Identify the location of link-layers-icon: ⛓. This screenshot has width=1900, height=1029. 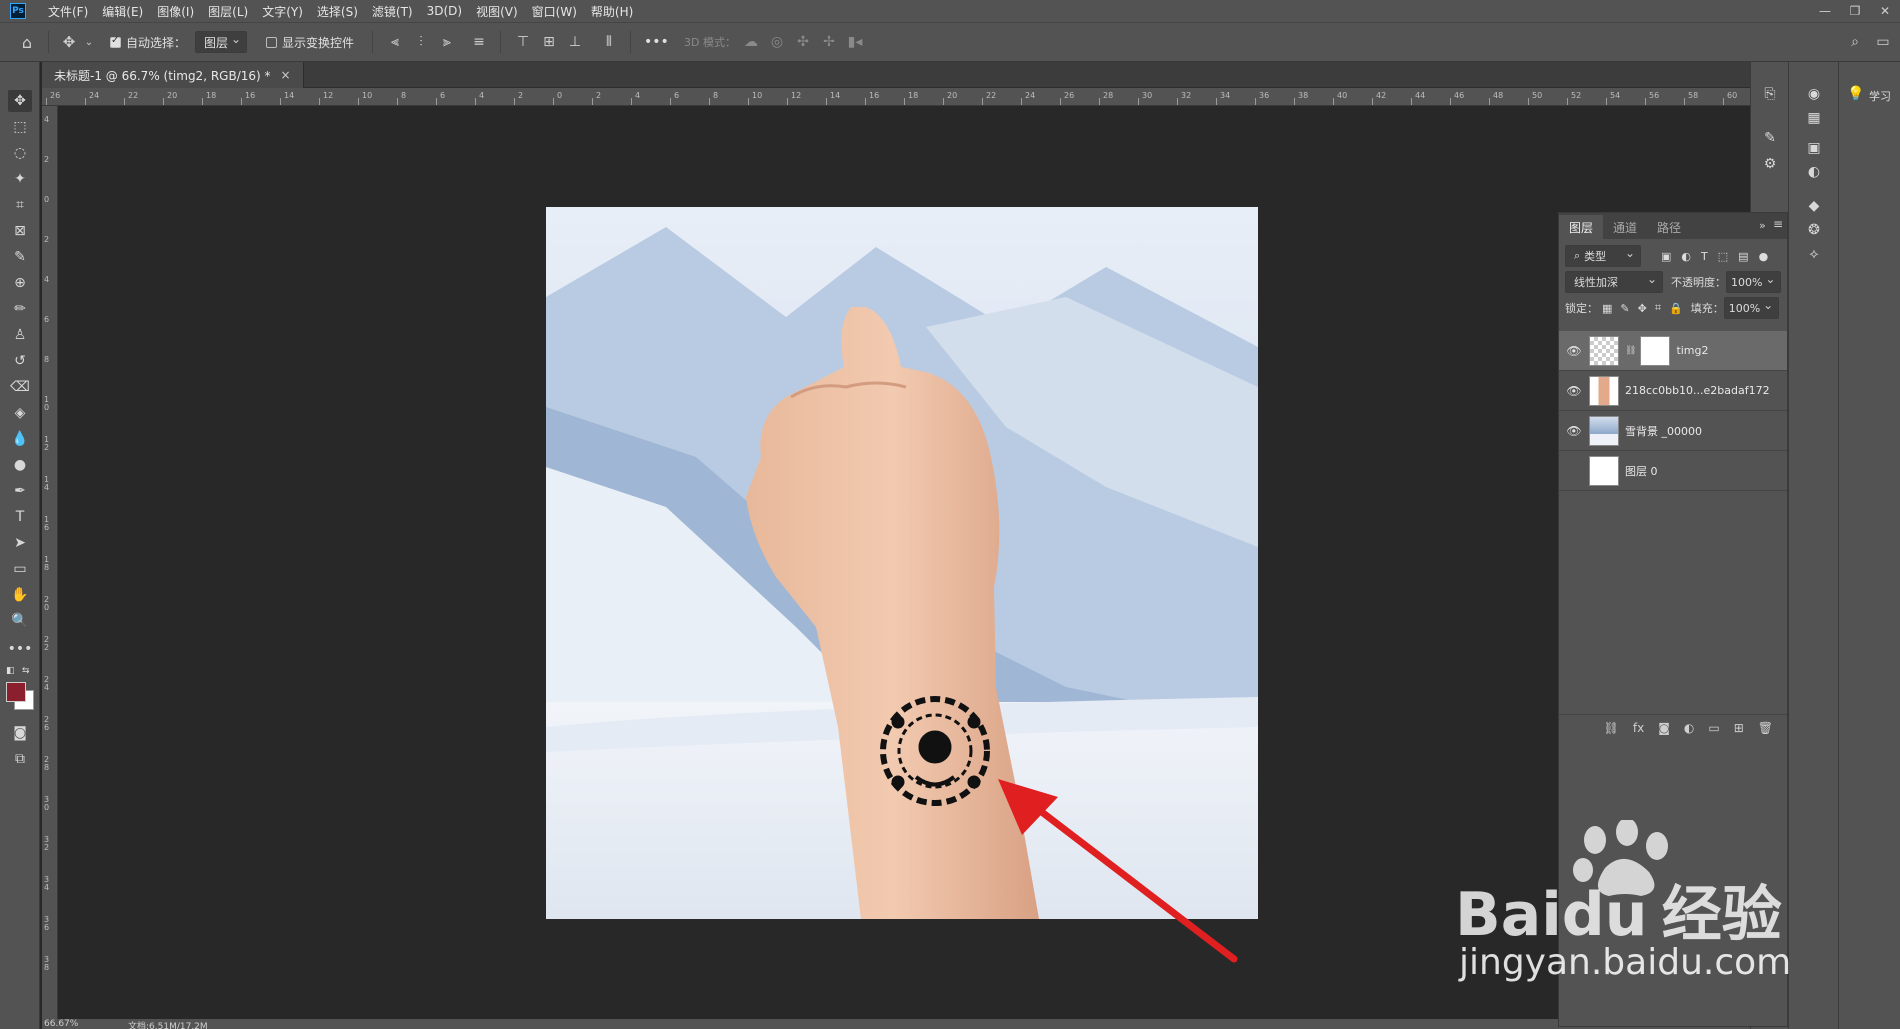
(1611, 728).